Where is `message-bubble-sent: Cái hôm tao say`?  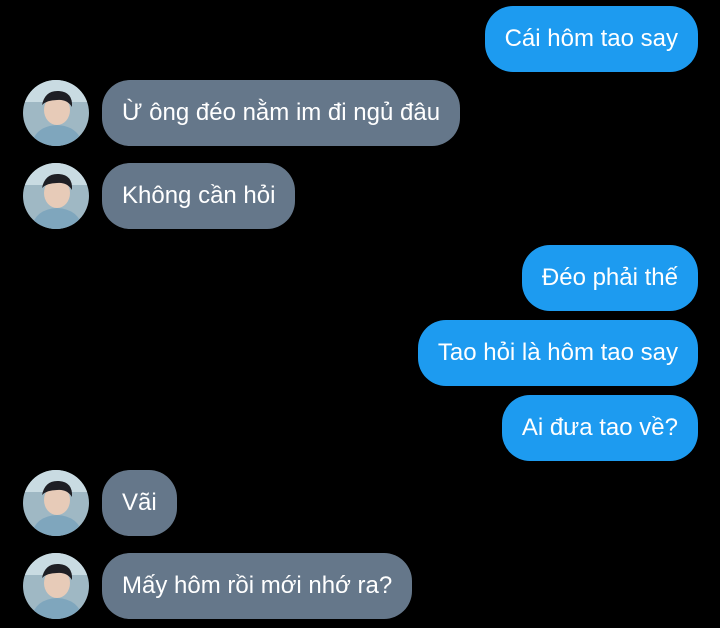 message-bubble-sent: Cái hôm tao say is located at coordinates (591, 39).